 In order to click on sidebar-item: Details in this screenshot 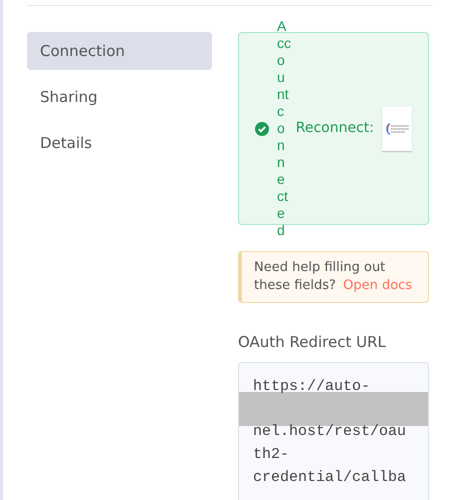, I will do `click(119, 143)`.